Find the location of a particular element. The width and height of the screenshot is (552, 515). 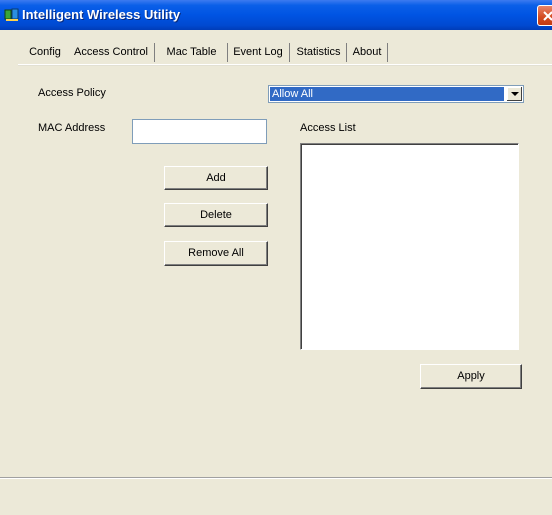

close-button is located at coordinates (544, 15).